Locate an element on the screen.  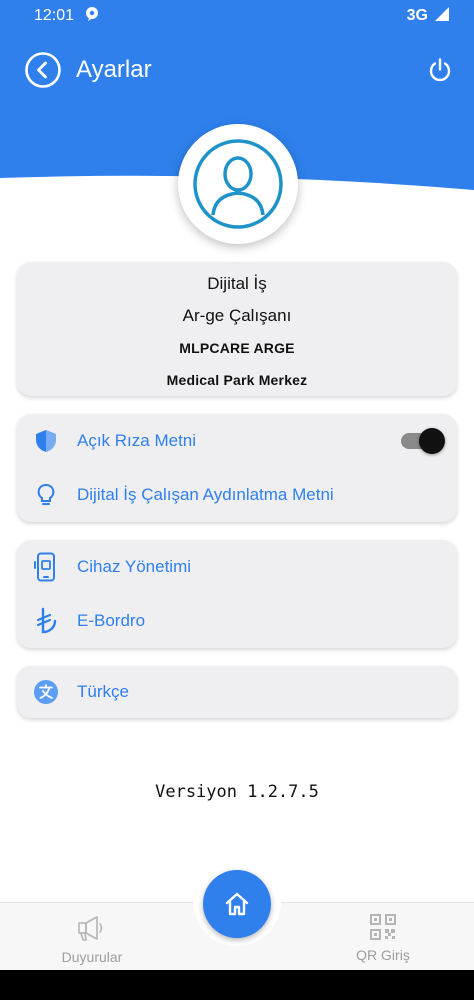
home-button is located at coordinates (237, 904).